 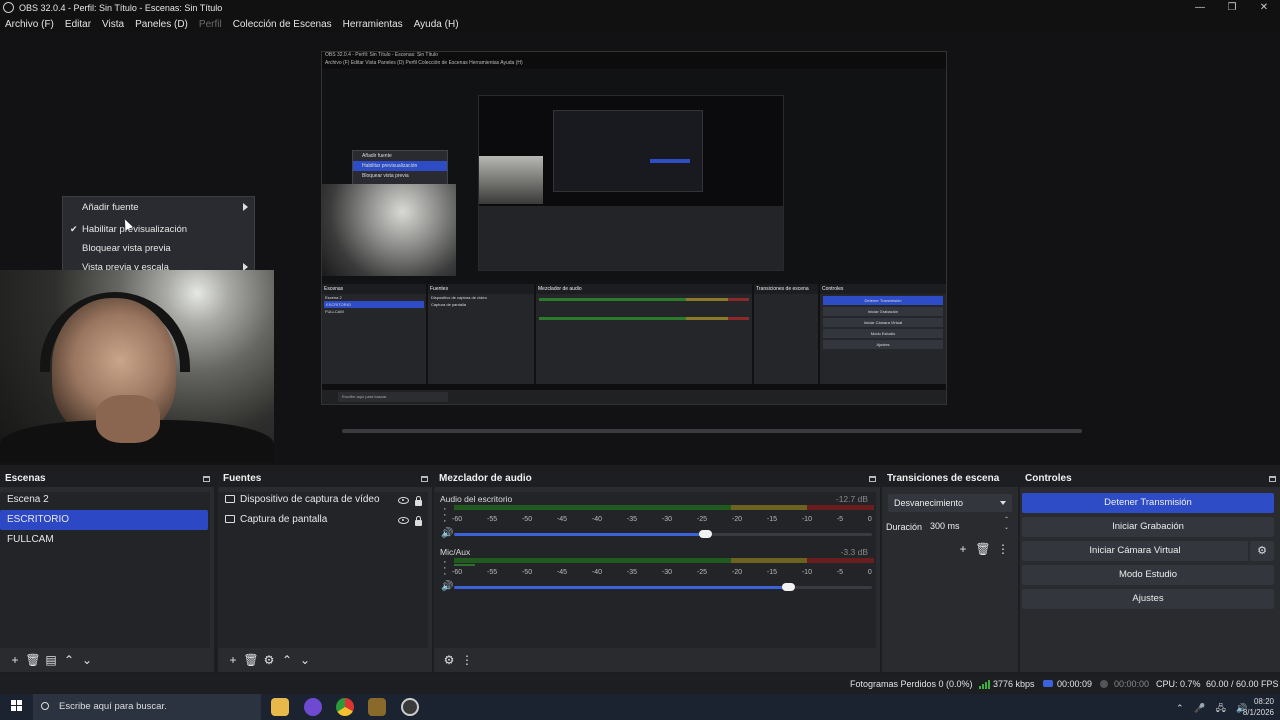 What do you see at coordinates (280, 707) in the screenshot?
I see `file-explorer-icon` at bounding box center [280, 707].